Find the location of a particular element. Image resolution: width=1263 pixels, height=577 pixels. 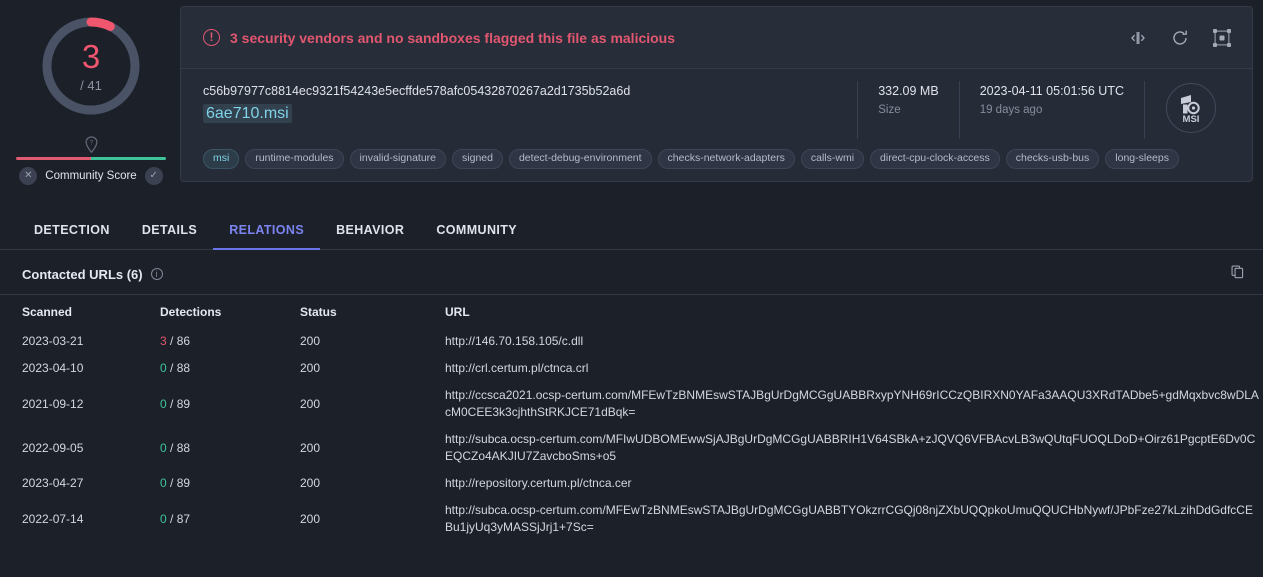

help-pin-icon: ? is located at coordinates (91, 145).